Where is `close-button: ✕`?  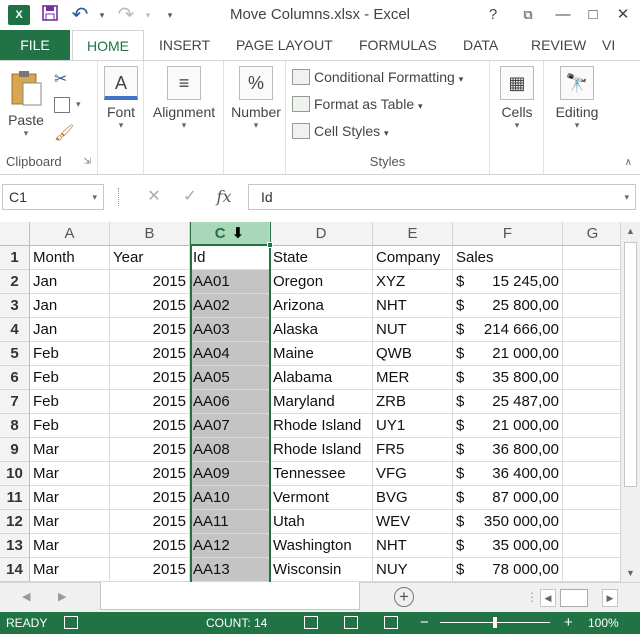 close-button: ✕ is located at coordinates (623, 15).